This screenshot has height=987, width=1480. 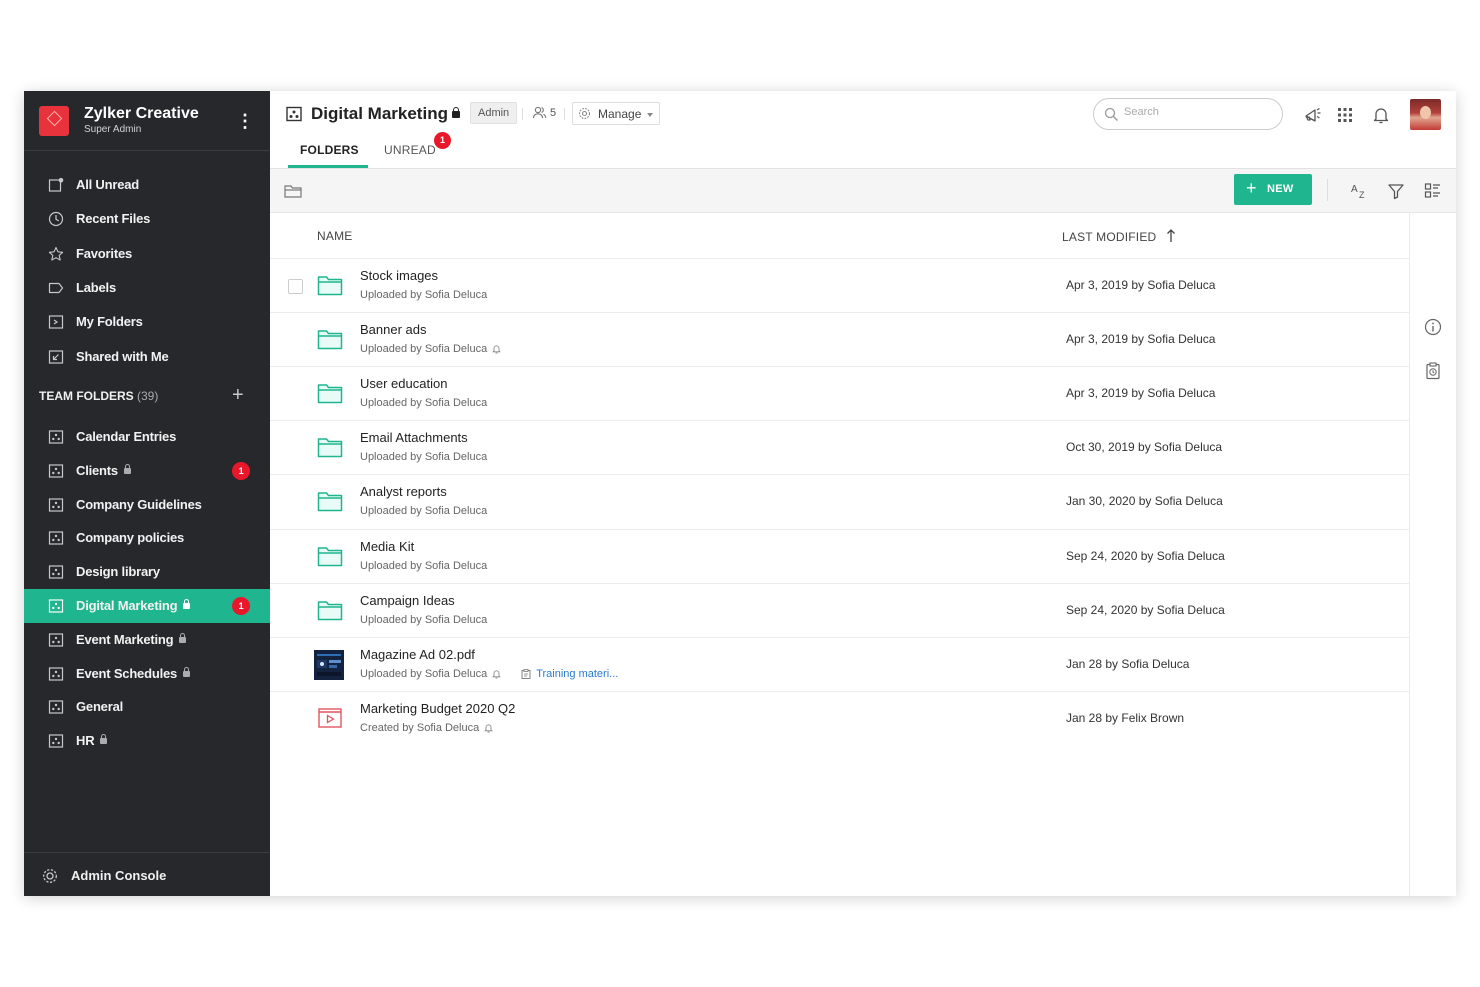 What do you see at coordinates (1345, 115) in the screenshot?
I see `apps-grid-icon` at bounding box center [1345, 115].